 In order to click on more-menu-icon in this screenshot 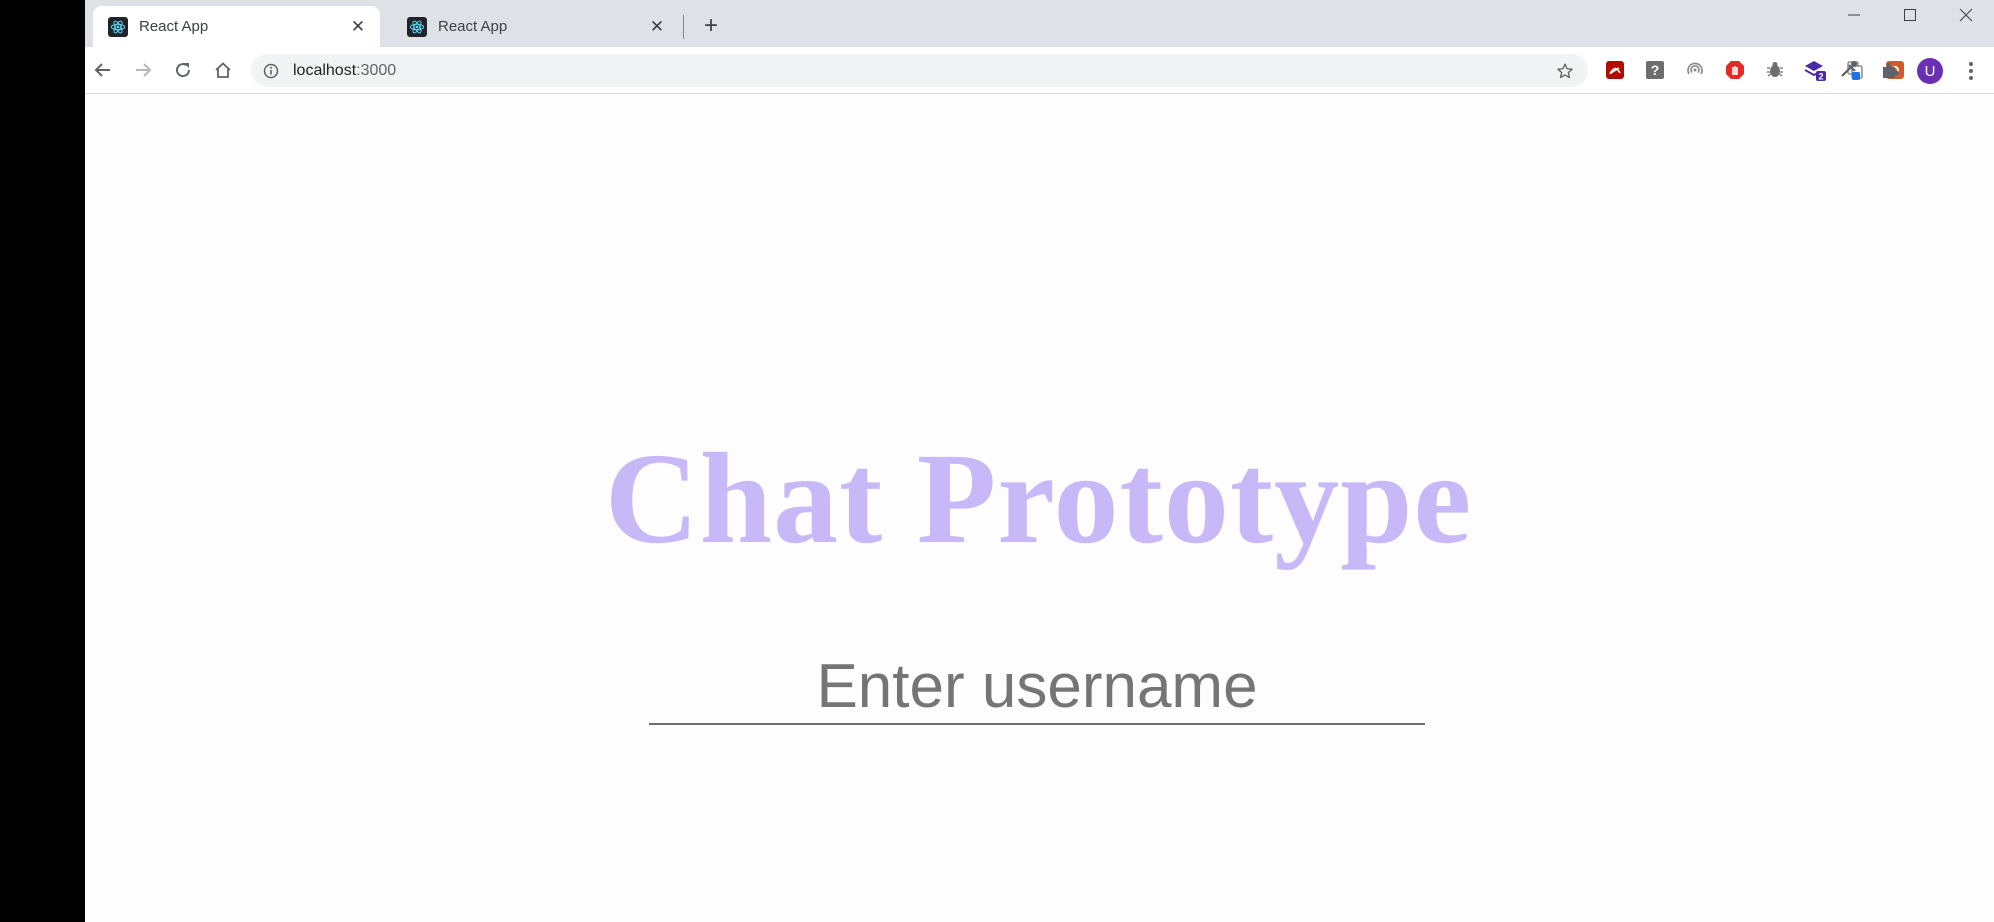, I will do `click(1971, 71)`.